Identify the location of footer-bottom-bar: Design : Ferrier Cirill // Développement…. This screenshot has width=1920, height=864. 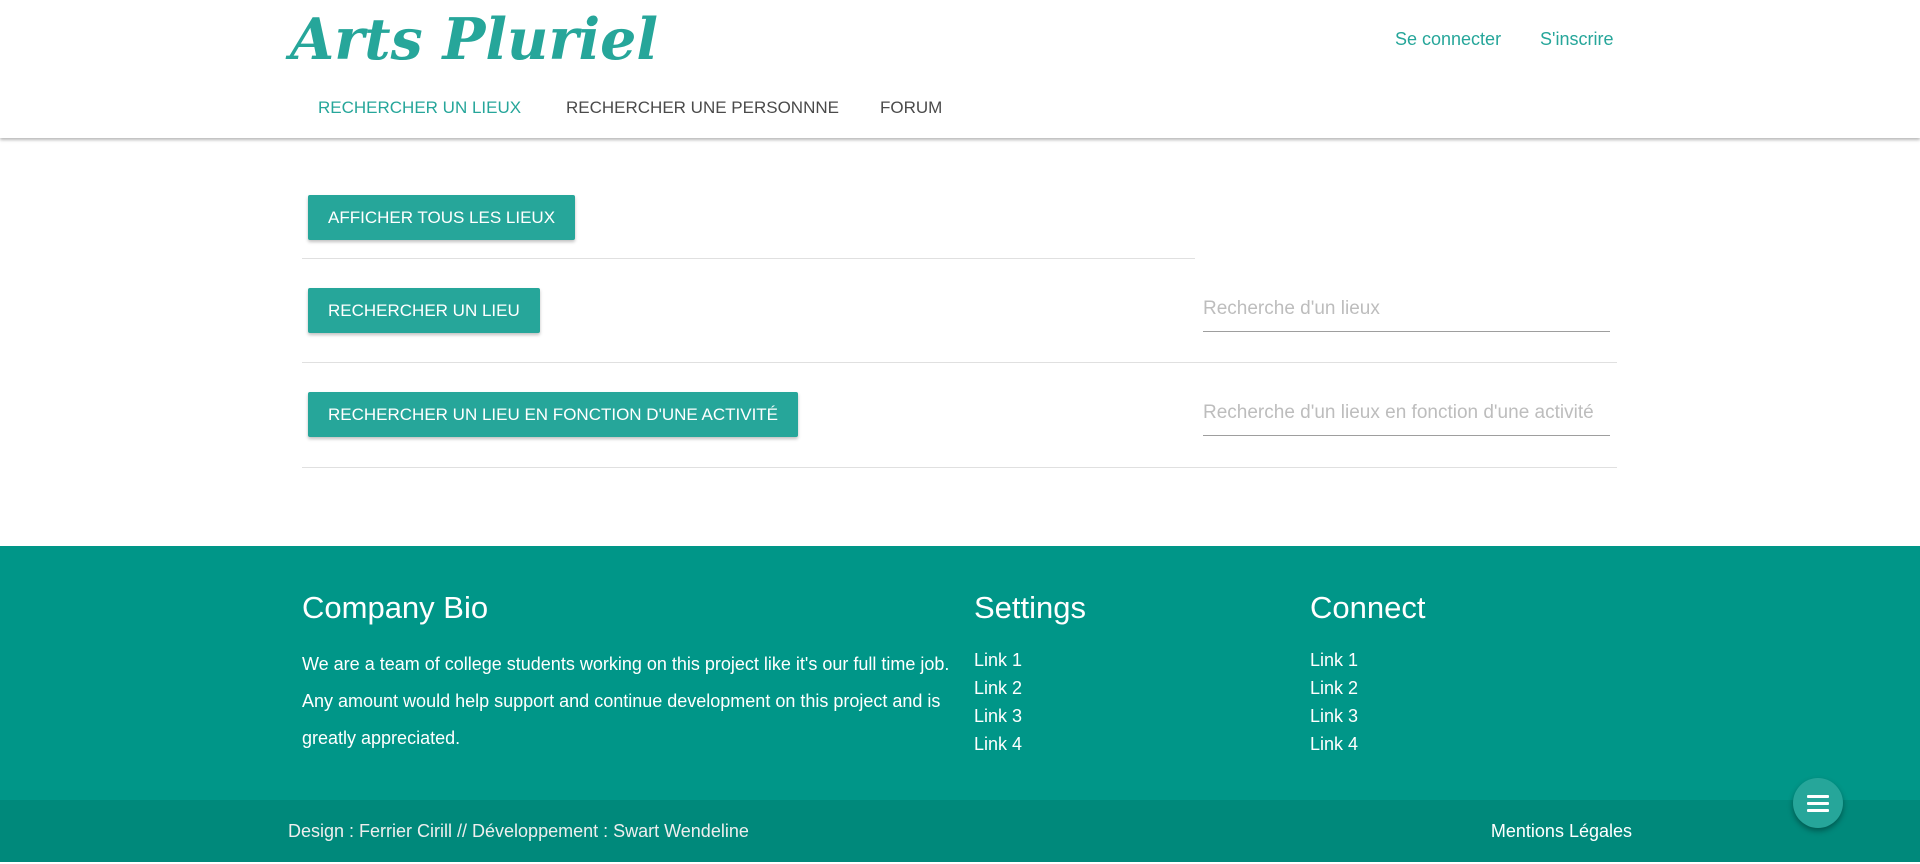
(960, 831).